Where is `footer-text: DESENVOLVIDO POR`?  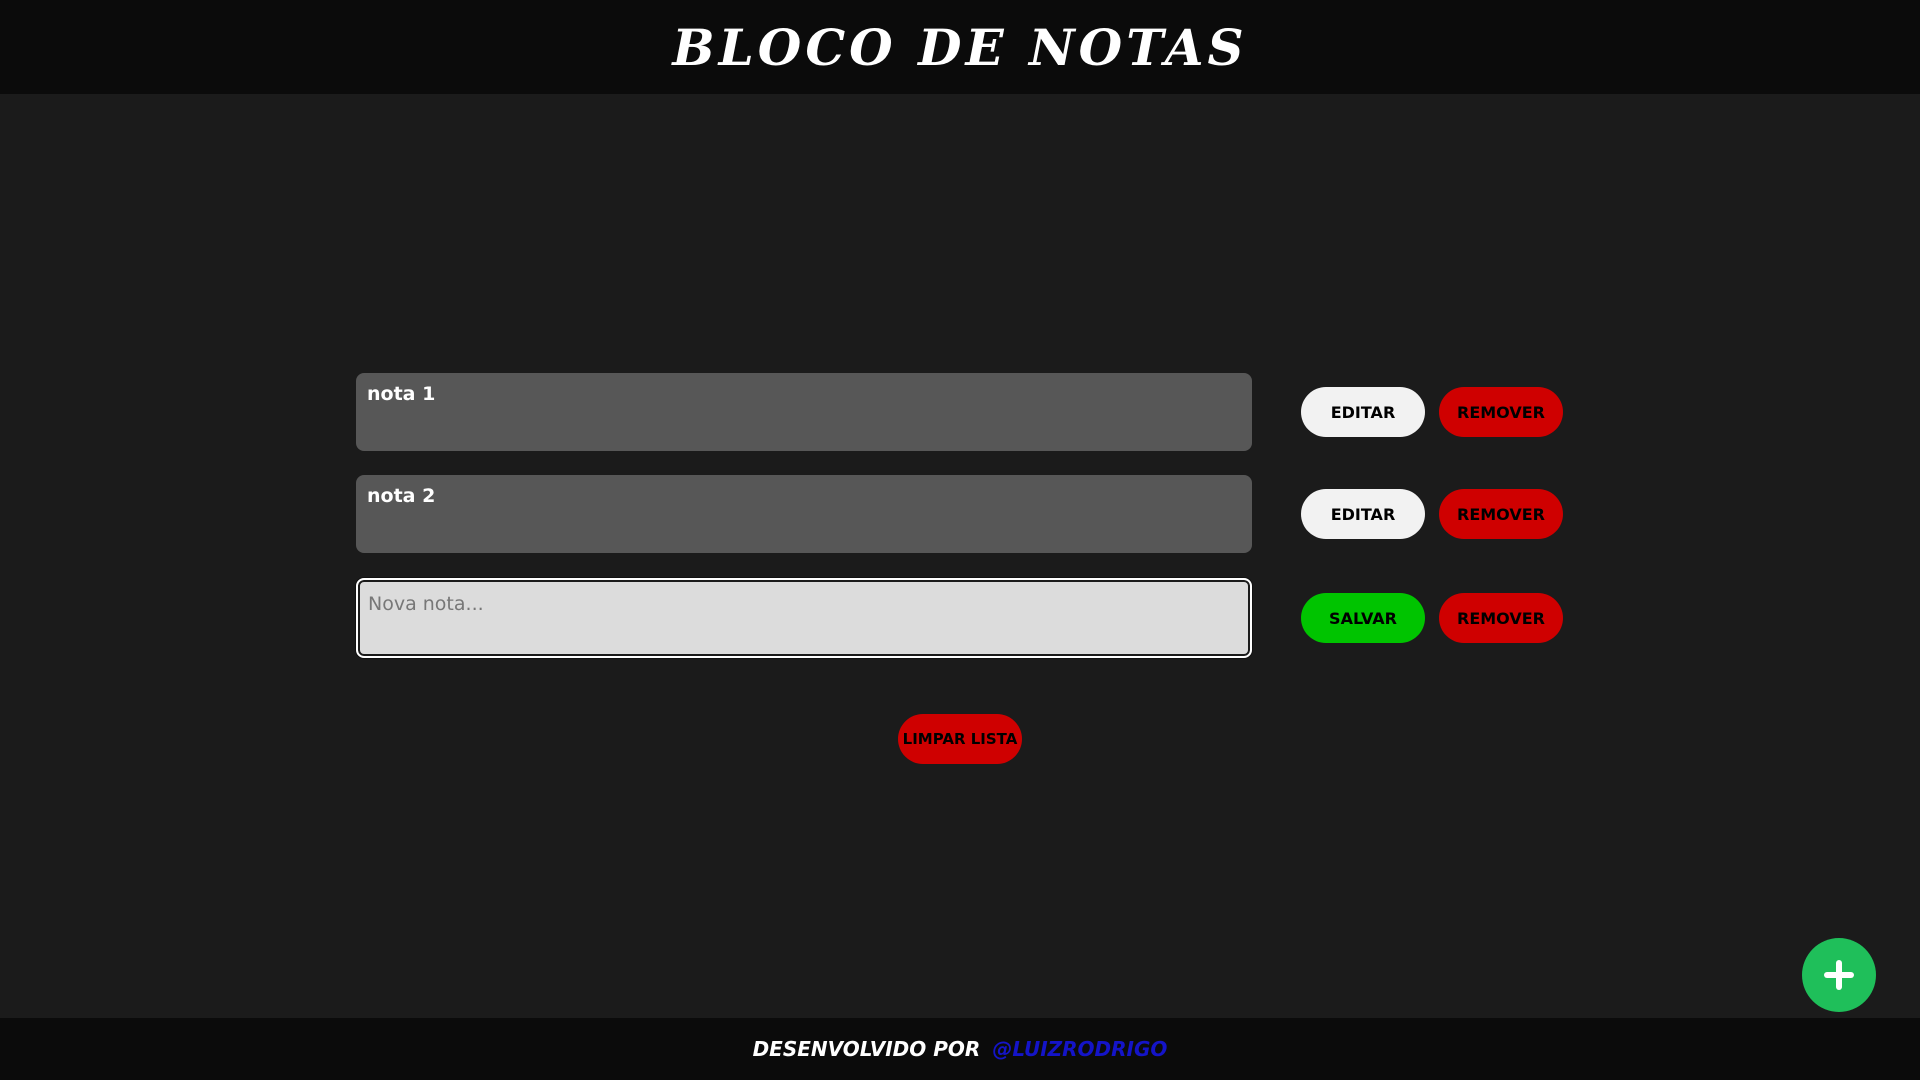 footer-text: DESENVOLVIDO POR is located at coordinates (866, 1049).